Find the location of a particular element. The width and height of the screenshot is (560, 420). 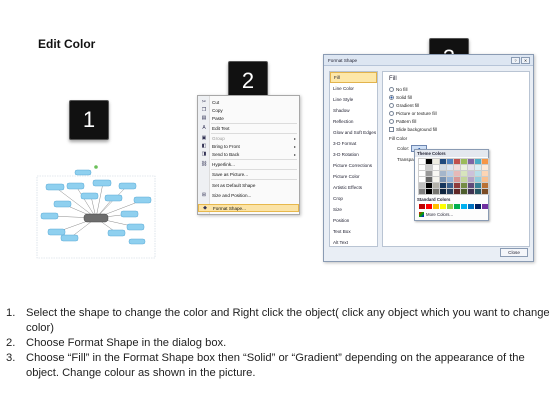

mind-map-shape is located at coordinates (97, 212).